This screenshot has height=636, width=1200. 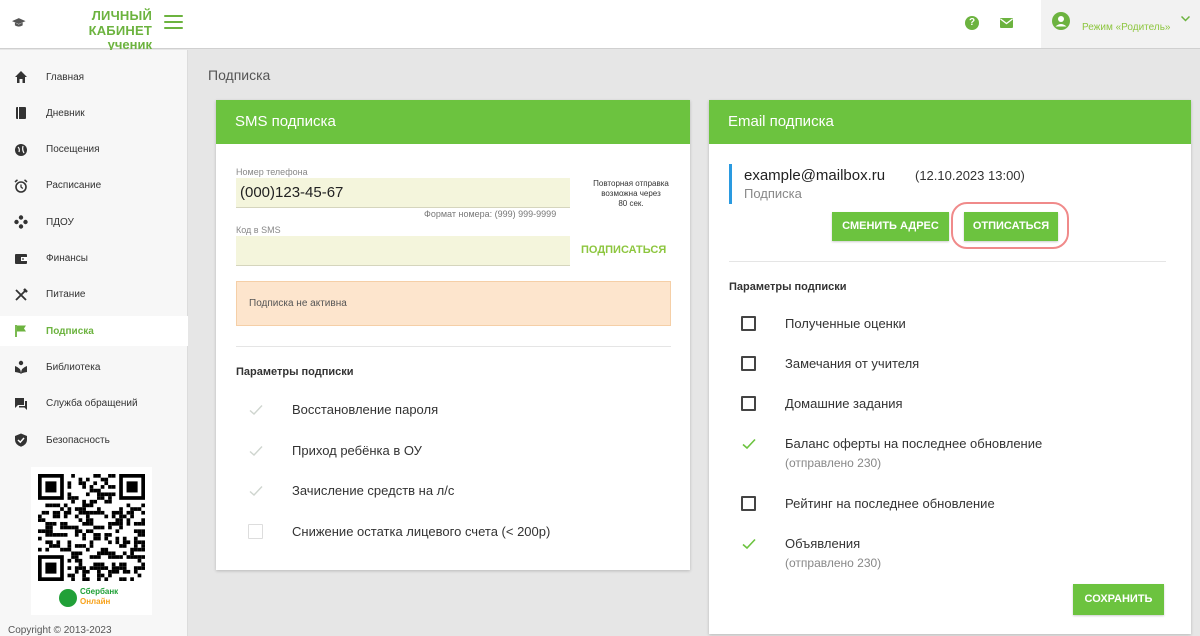 What do you see at coordinates (21, 186) in the screenshot?
I see `alarm-clock-icon` at bounding box center [21, 186].